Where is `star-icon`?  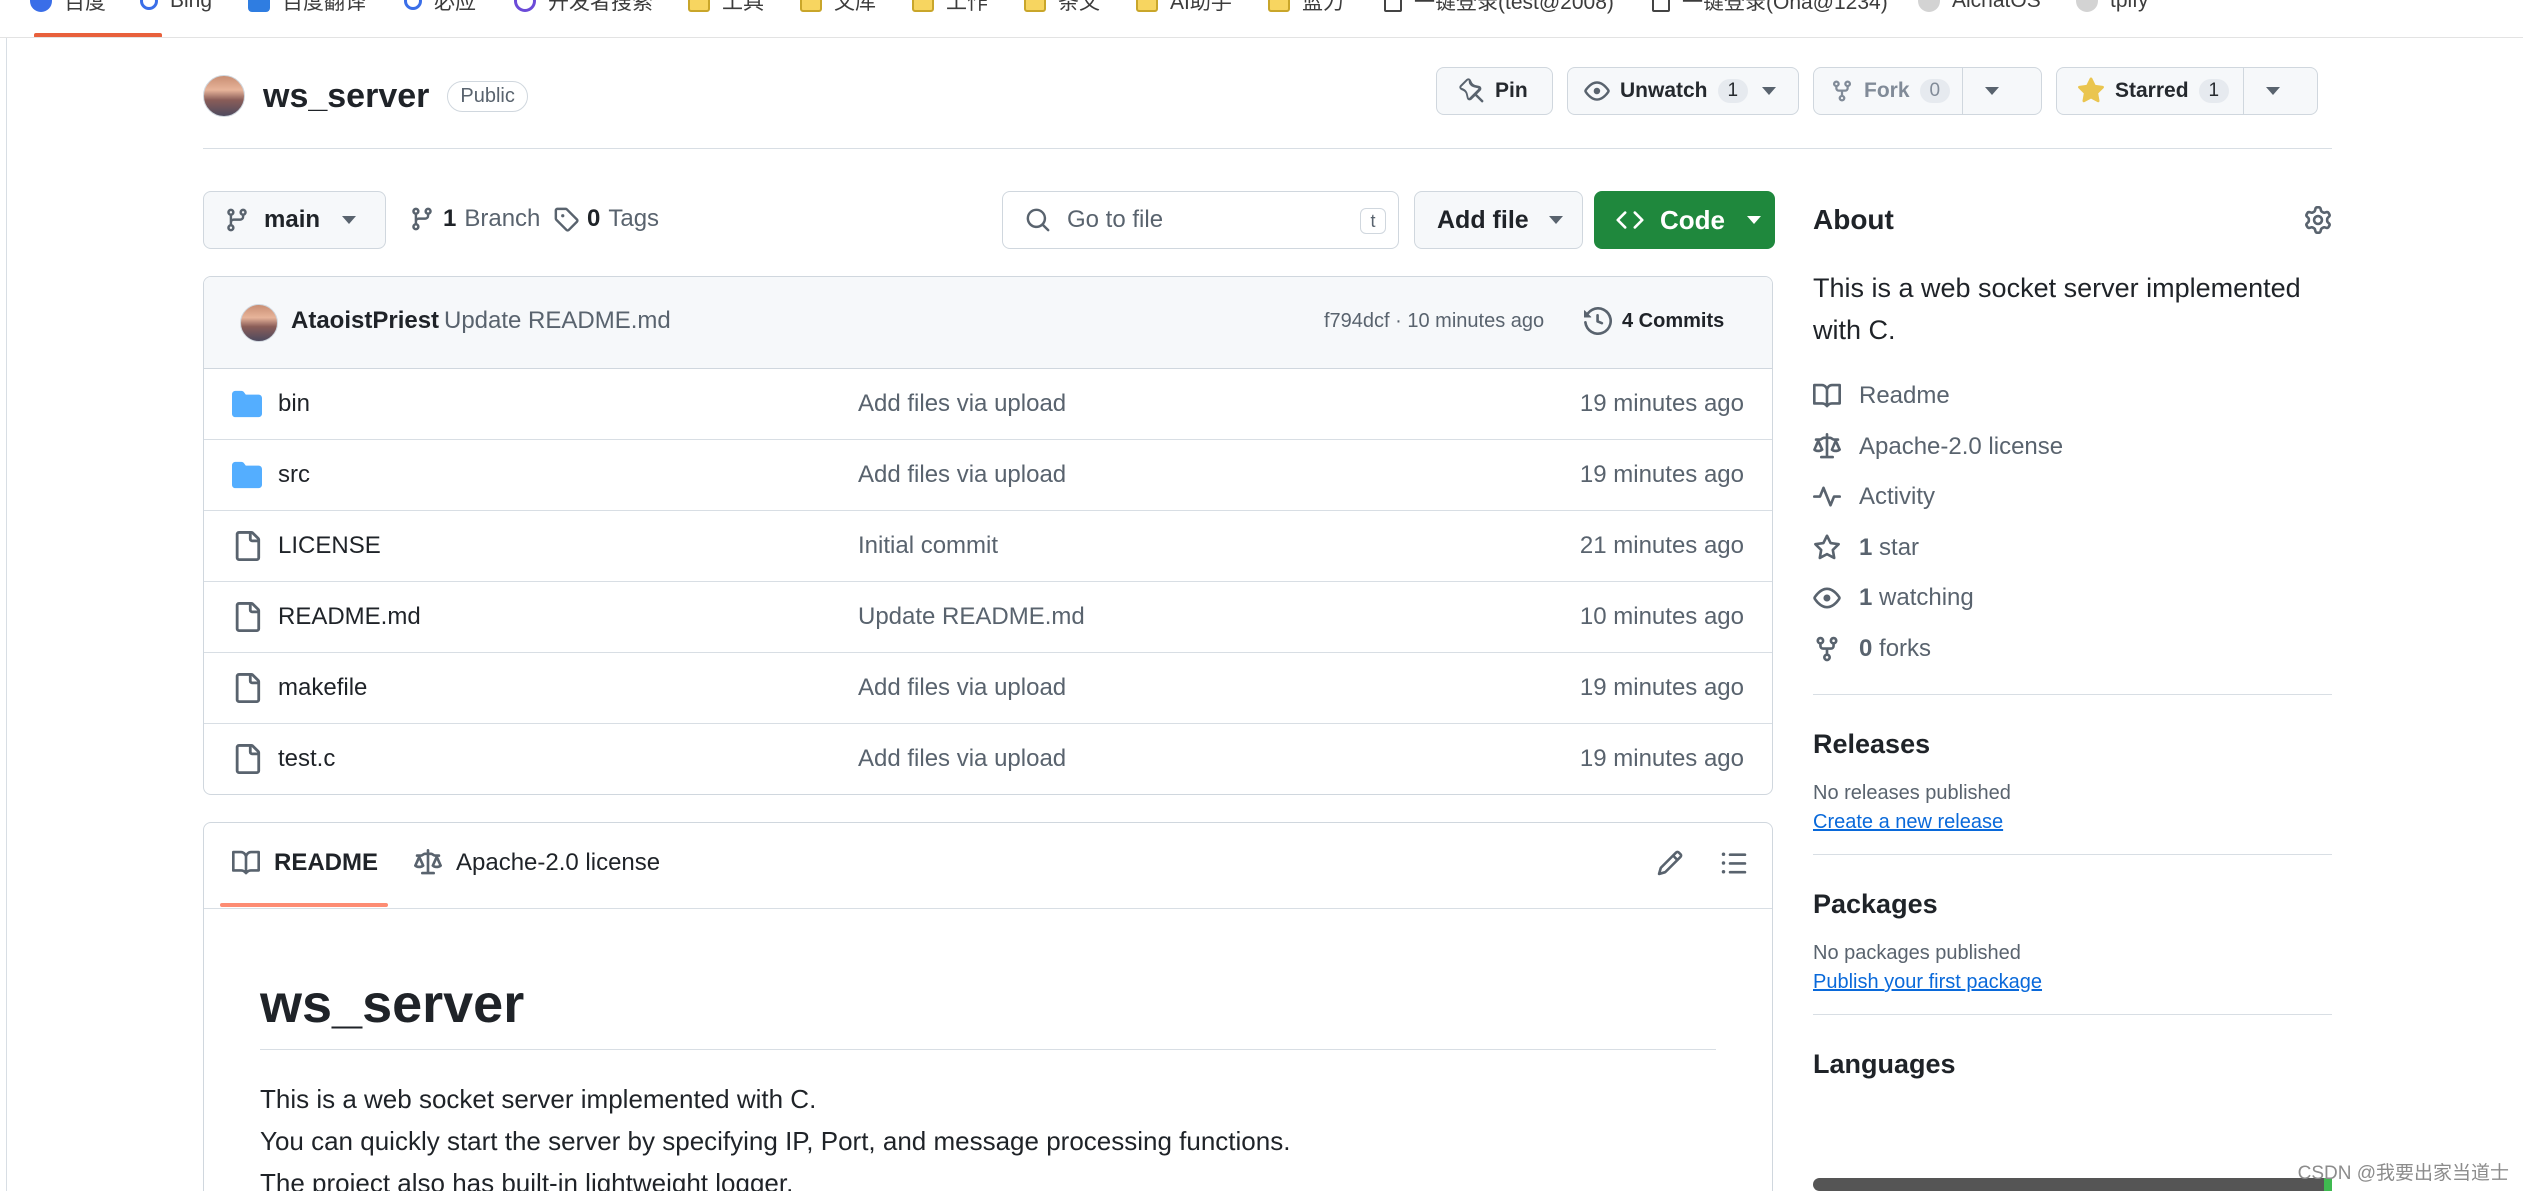 star-icon is located at coordinates (1827, 546).